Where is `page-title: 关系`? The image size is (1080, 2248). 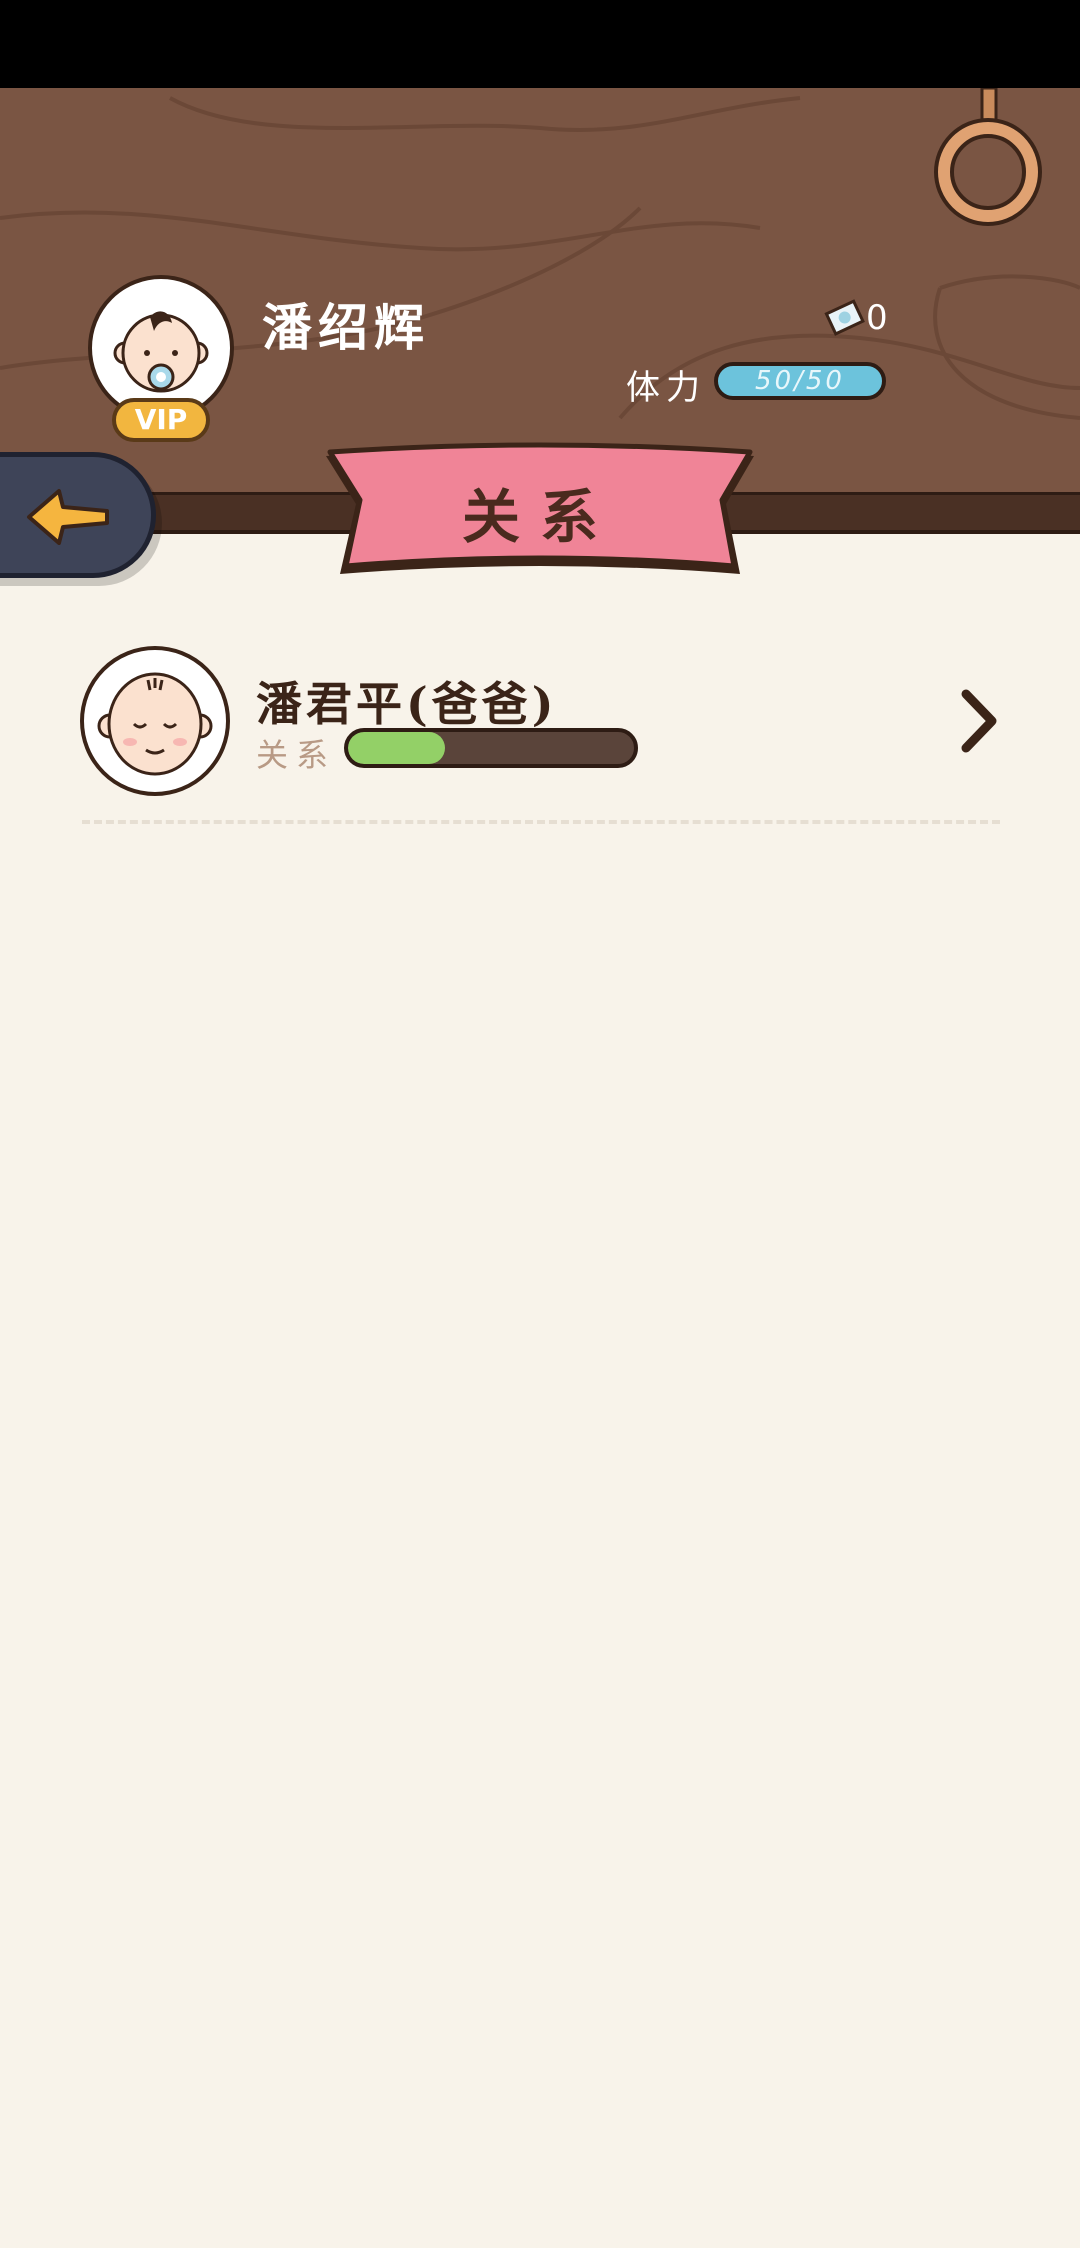
page-title: 关系 is located at coordinates (539, 517).